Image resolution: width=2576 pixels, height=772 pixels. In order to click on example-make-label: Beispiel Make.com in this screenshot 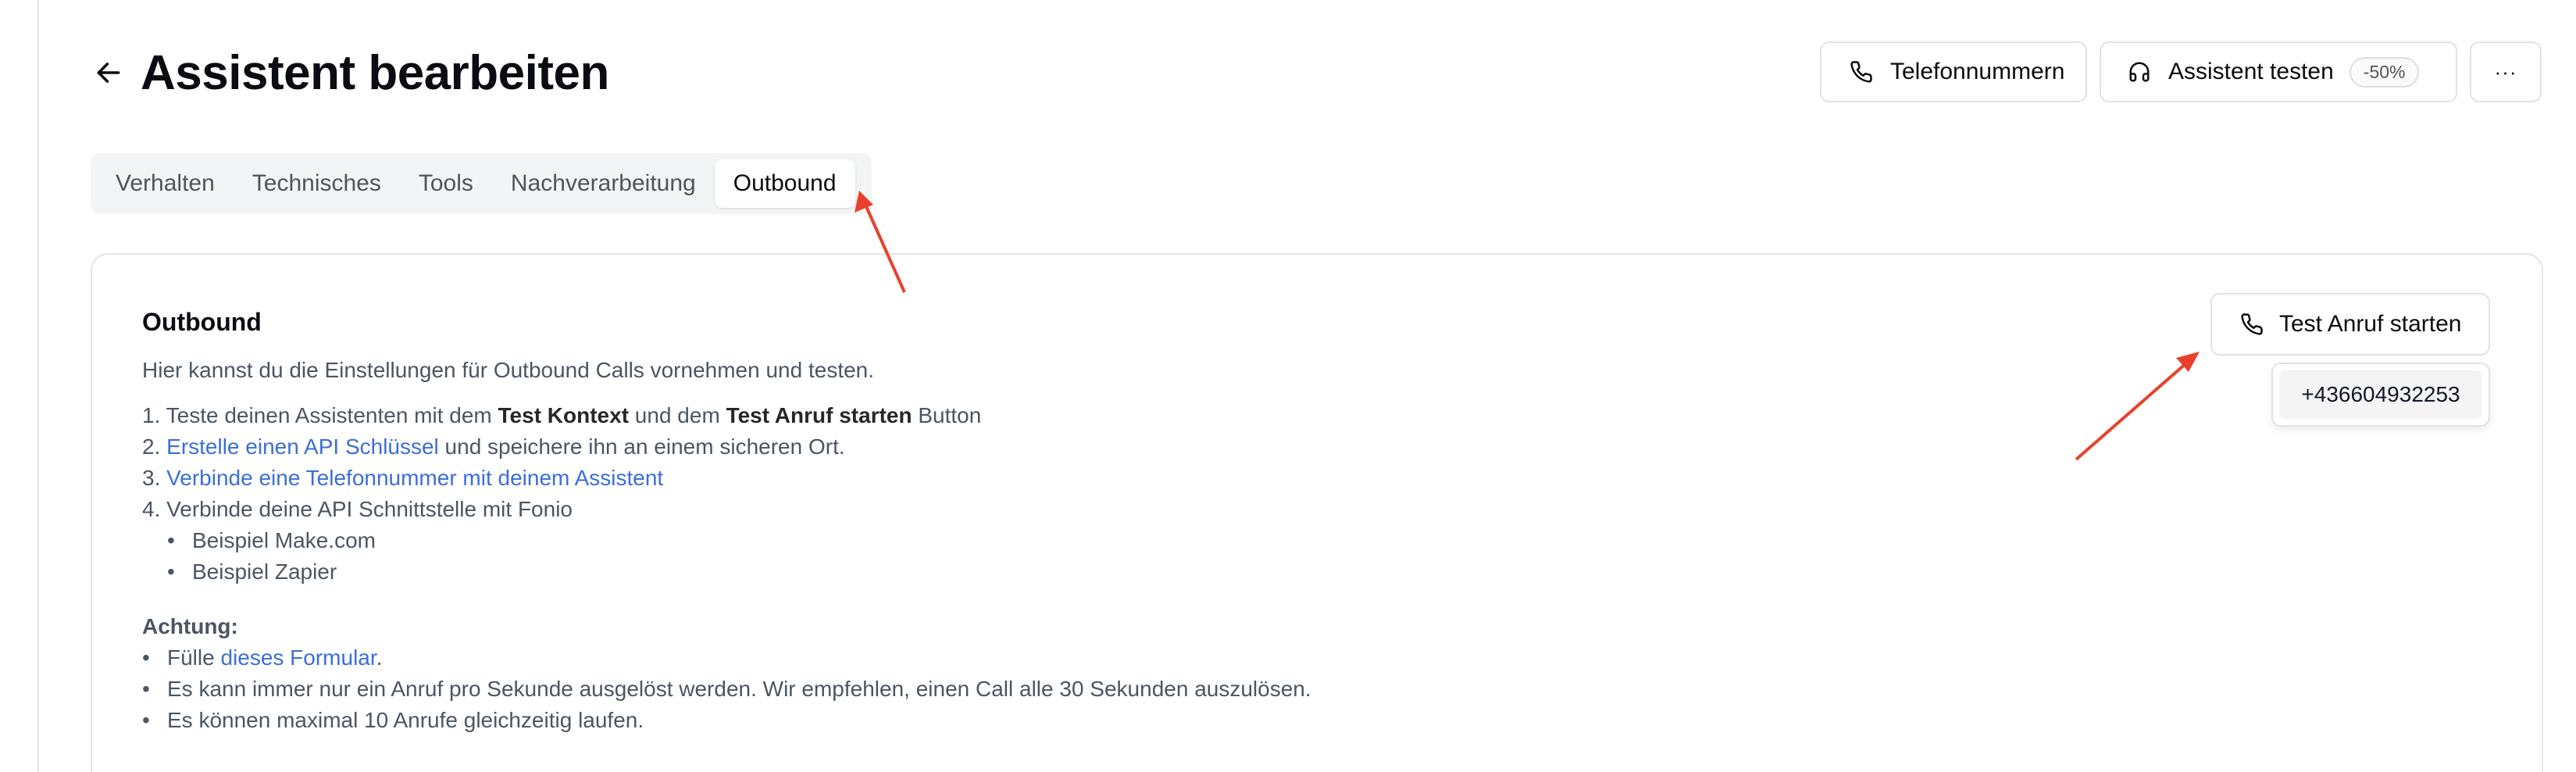, I will do `click(284, 540)`.